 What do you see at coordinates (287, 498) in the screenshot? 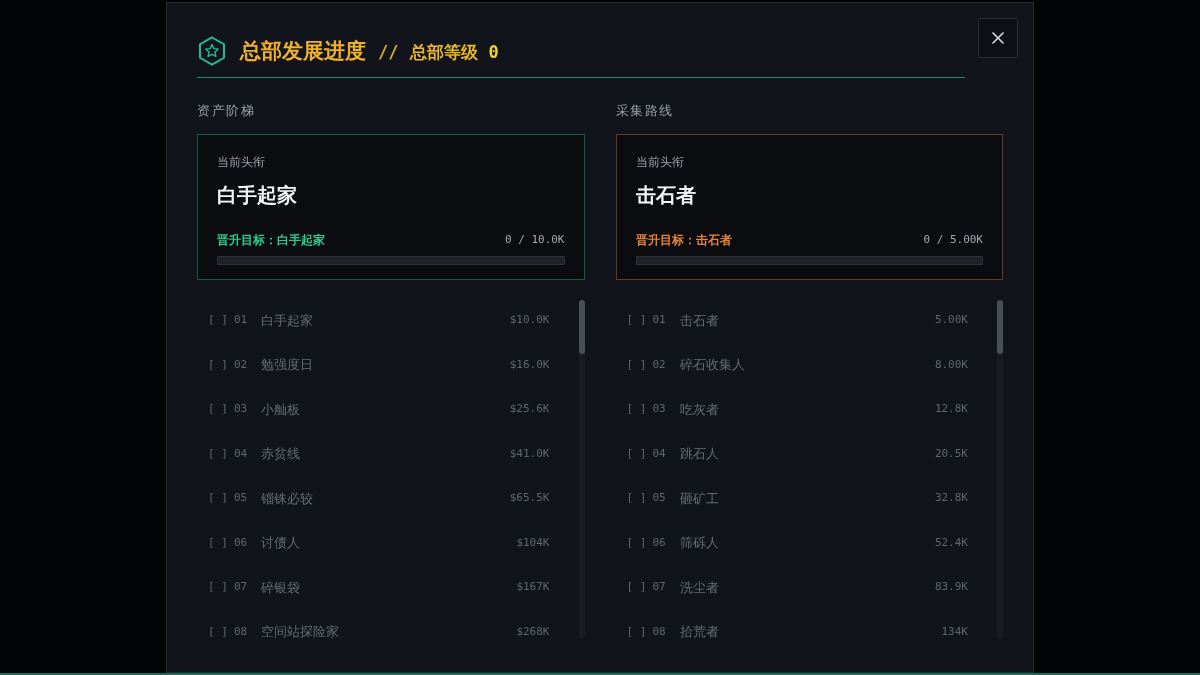
I see `rank-name: 锱铢必较` at bounding box center [287, 498].